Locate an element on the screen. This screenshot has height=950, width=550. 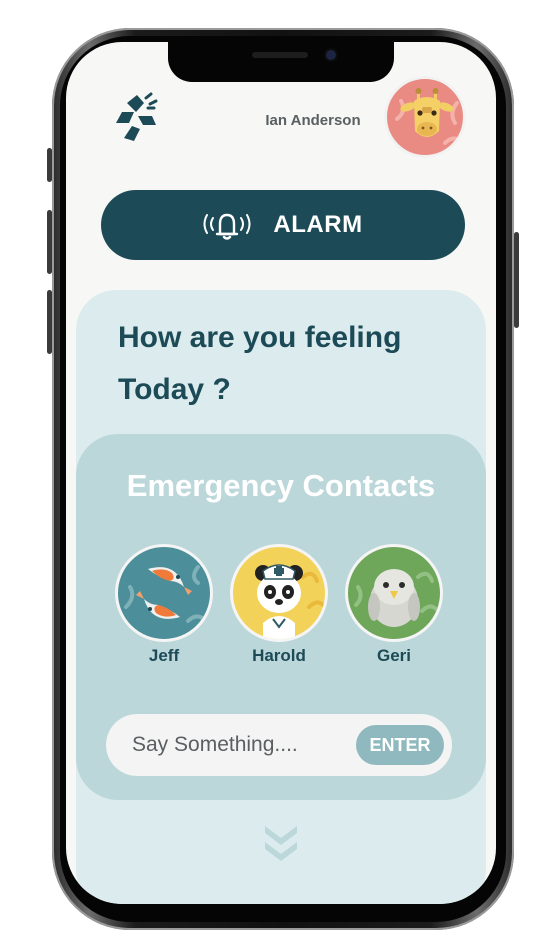
contact-name: Jeff is located at coordinates (164, 655).